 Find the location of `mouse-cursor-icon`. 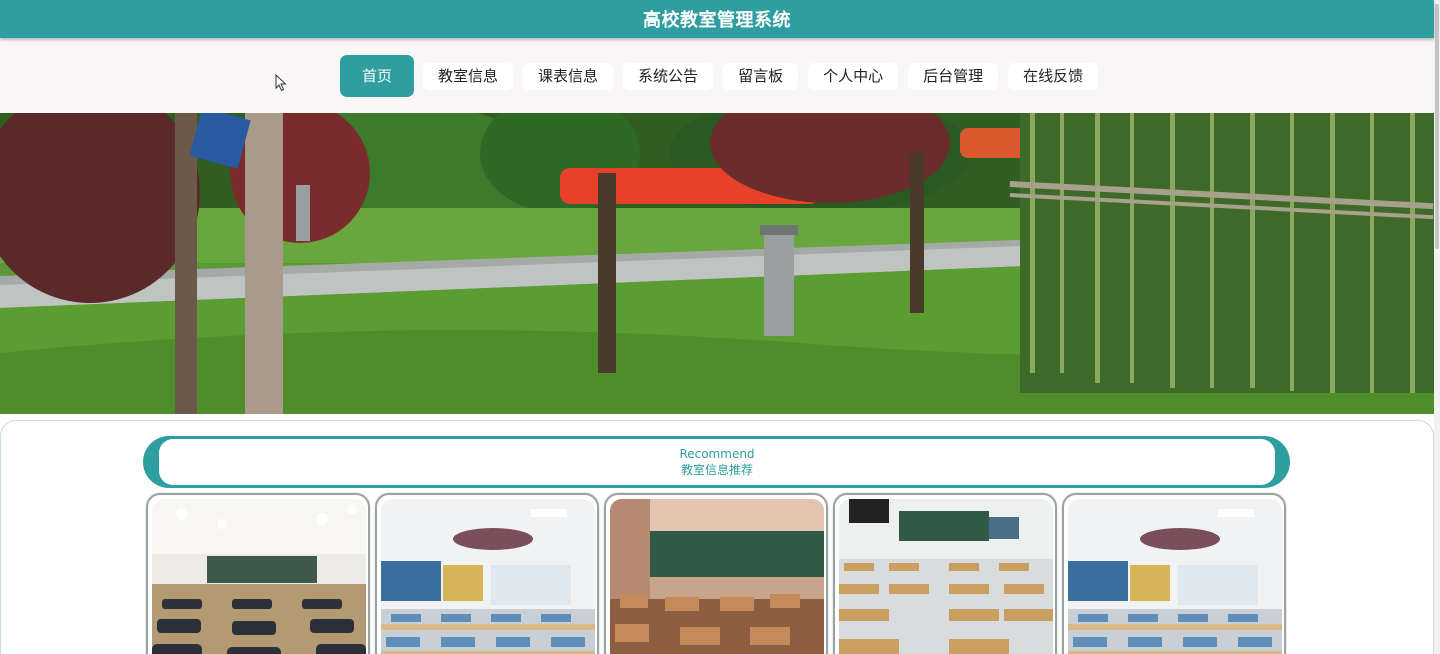

mouse-cursor-icon is located at coordinates (281, 83).